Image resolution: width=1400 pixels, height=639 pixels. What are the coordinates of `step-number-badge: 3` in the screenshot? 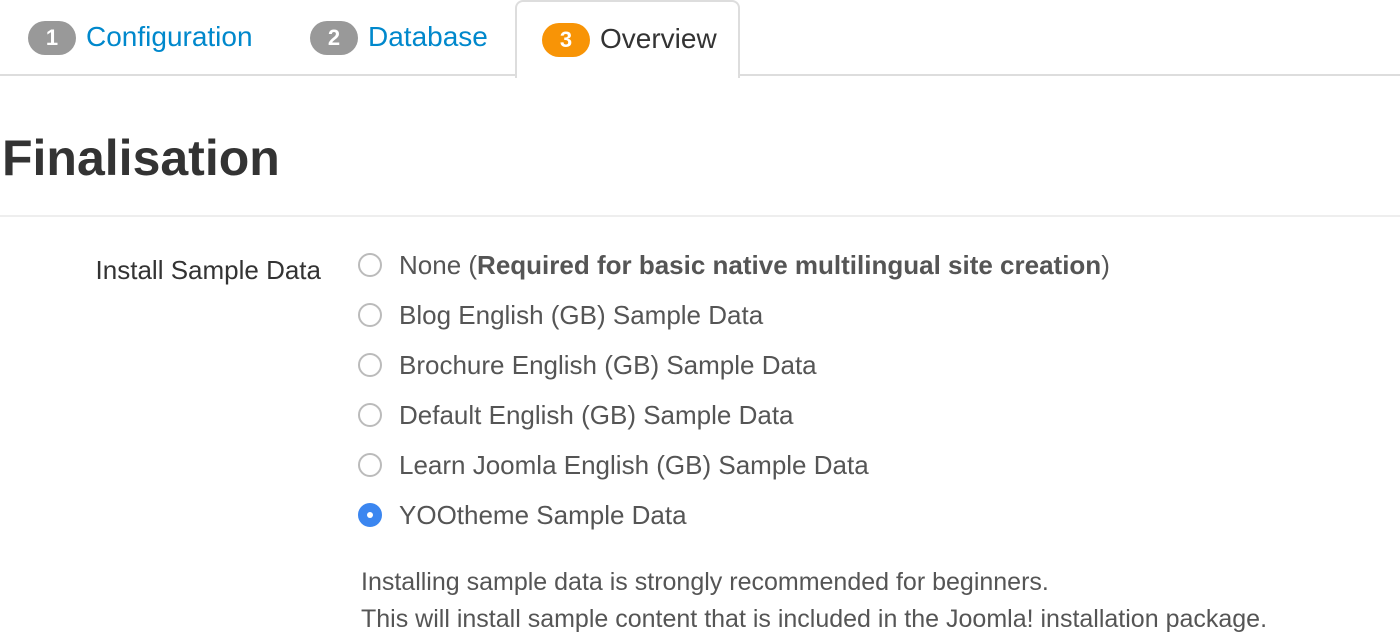 It's located at (566, 40).